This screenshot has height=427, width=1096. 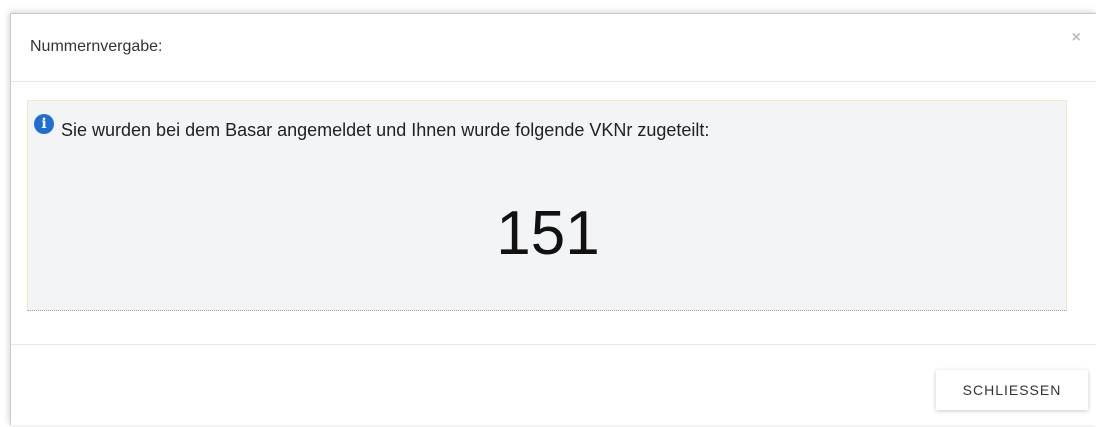 I want to click on info-icon: i, so click(x=44, y=124).